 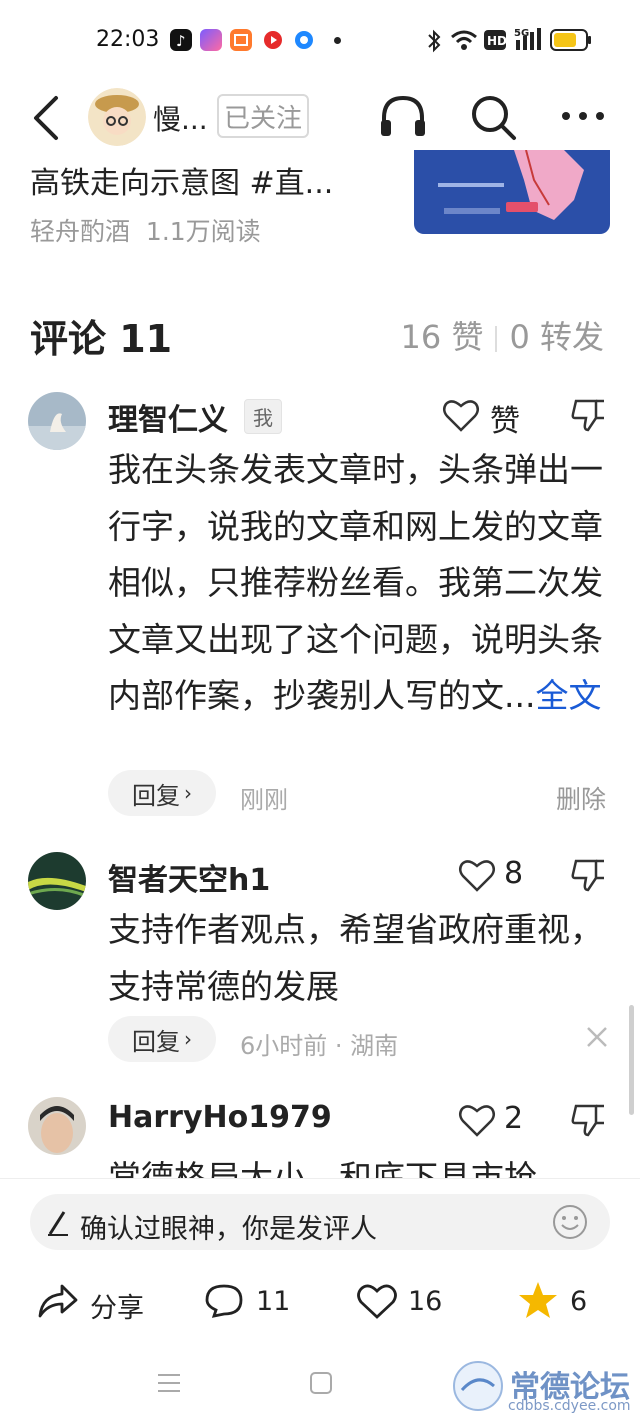 I want to click on like-count: 2, so click(x=513, y=1118).